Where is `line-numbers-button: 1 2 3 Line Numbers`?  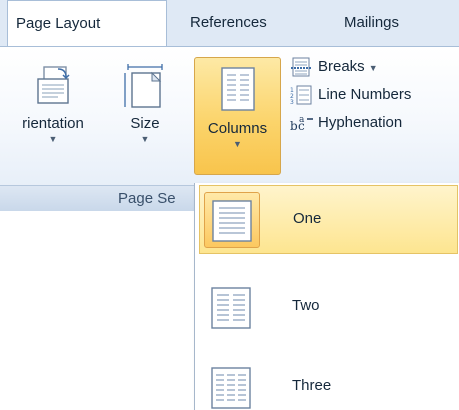 line-numbers-button: 1 2 3 Line Numbers is located at coordinates (349, 95).